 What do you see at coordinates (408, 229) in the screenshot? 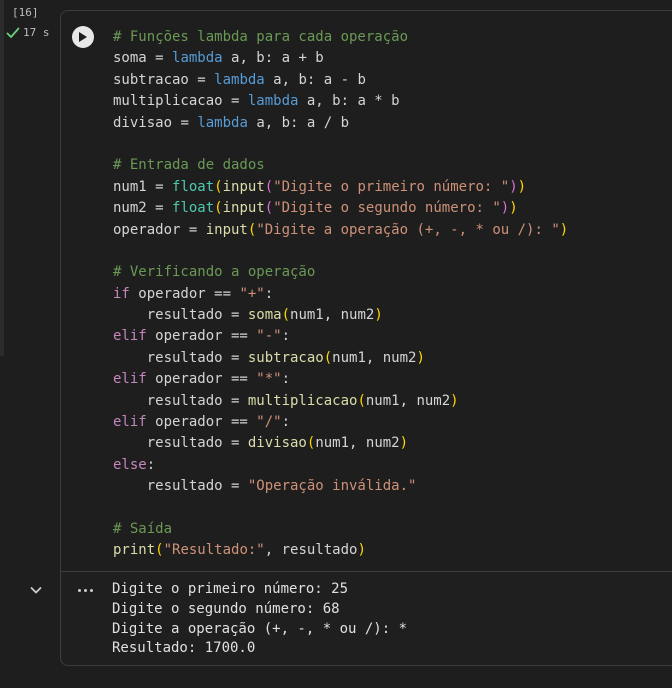
I see `code-token: "Digite a operação (+, -, * ou /): "` at bounding box center [408, 229].